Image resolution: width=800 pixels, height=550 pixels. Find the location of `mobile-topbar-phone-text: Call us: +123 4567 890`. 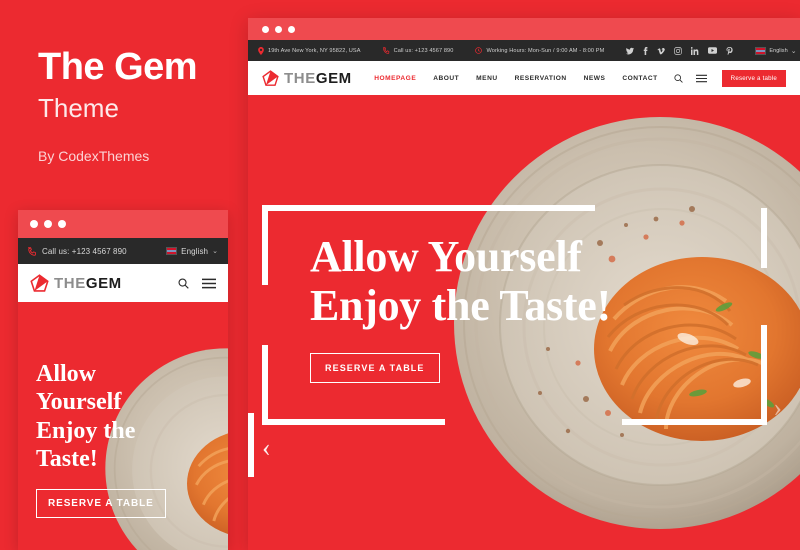

mobile-topbar-phone-text: Call us: +123 4567 890 is located at coordinates (84, 251).